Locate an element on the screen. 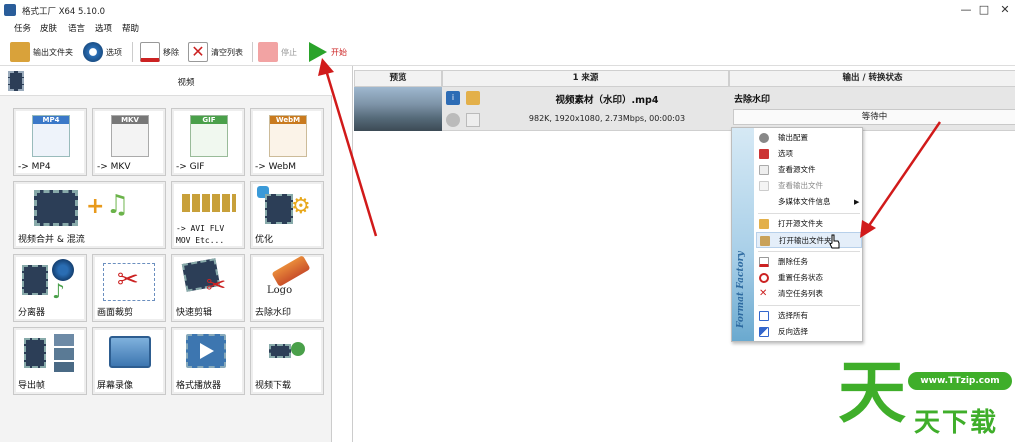  menu-help: 帮助 is located at coordinates (130, 28).